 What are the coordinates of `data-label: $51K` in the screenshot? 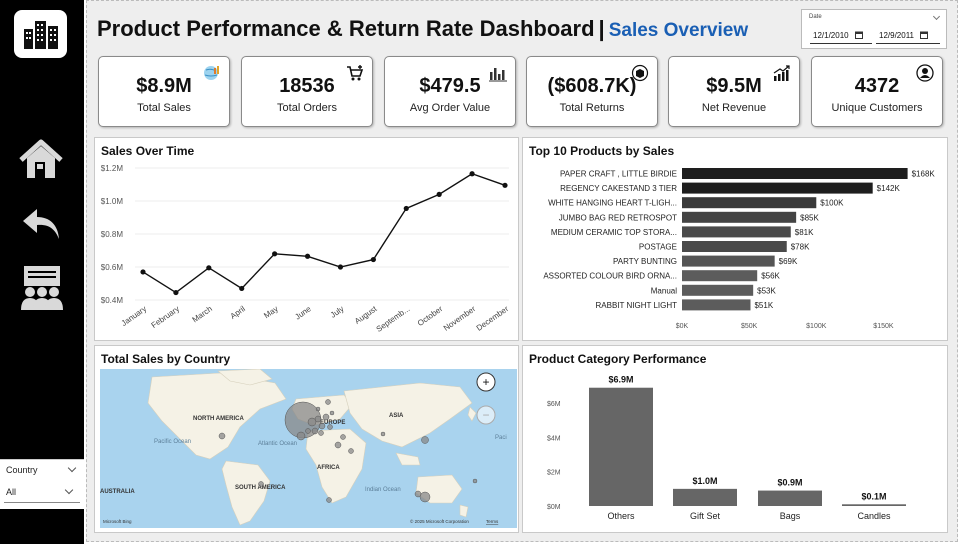 It's located at (763, 305).